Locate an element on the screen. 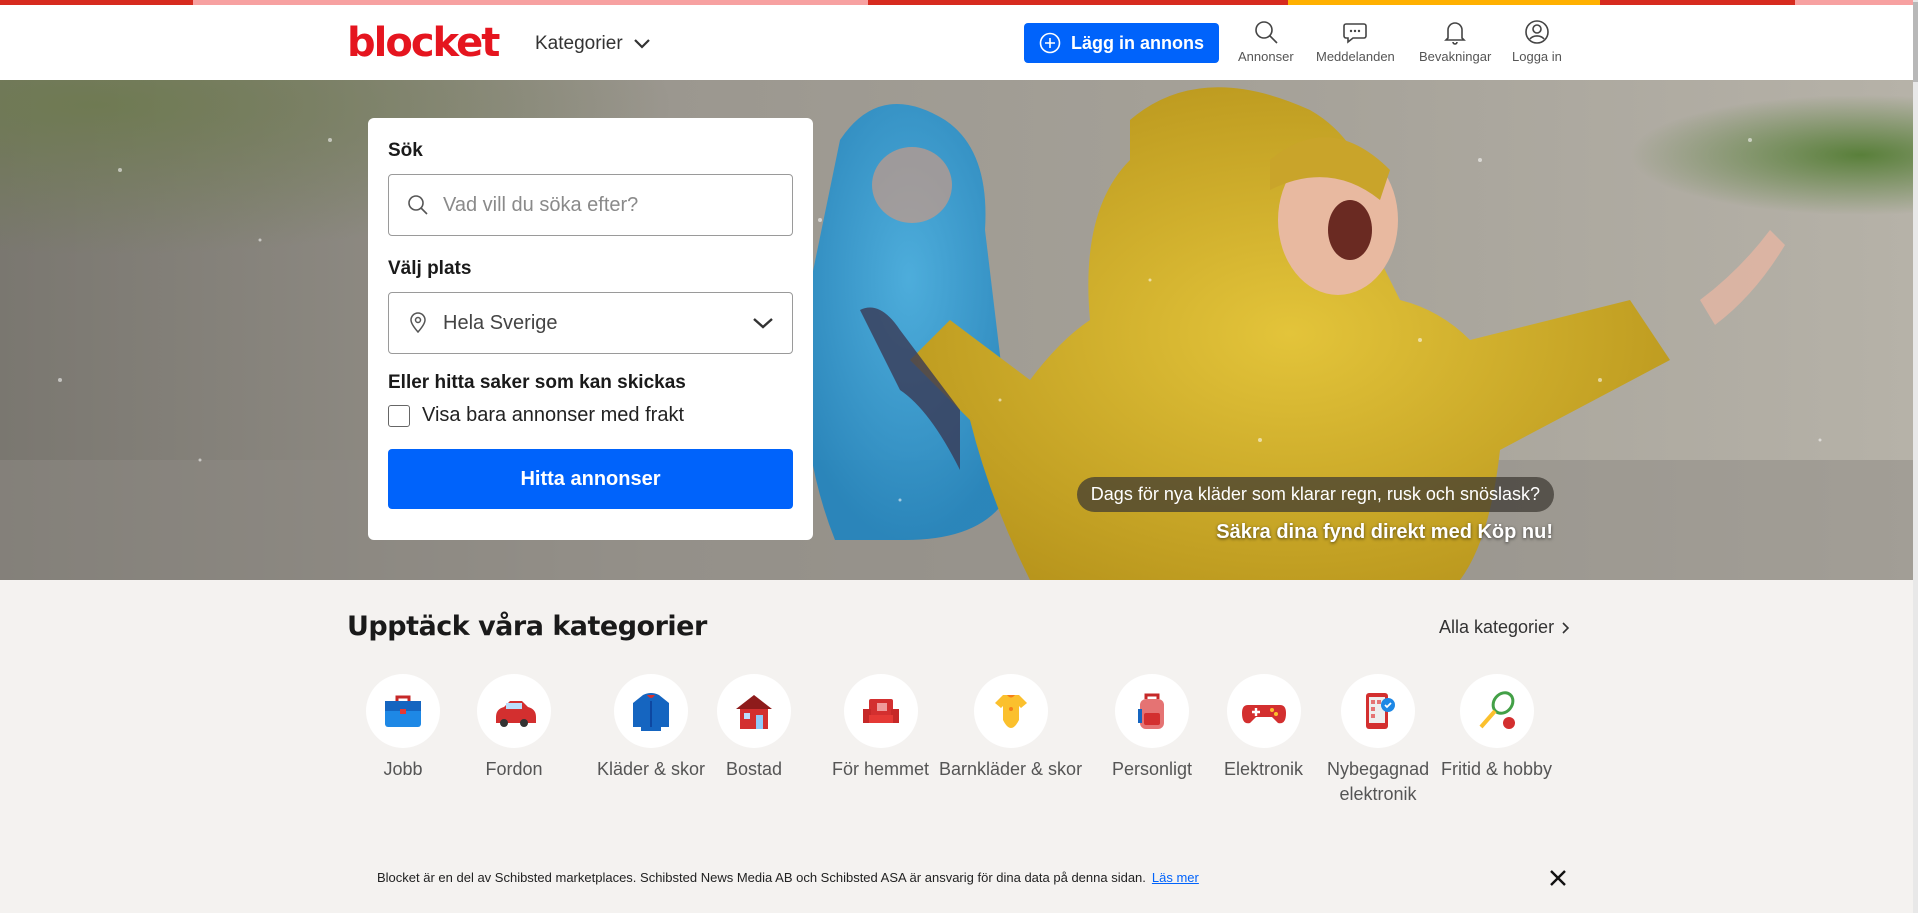  house-icon is located at coordinates (754, 712).